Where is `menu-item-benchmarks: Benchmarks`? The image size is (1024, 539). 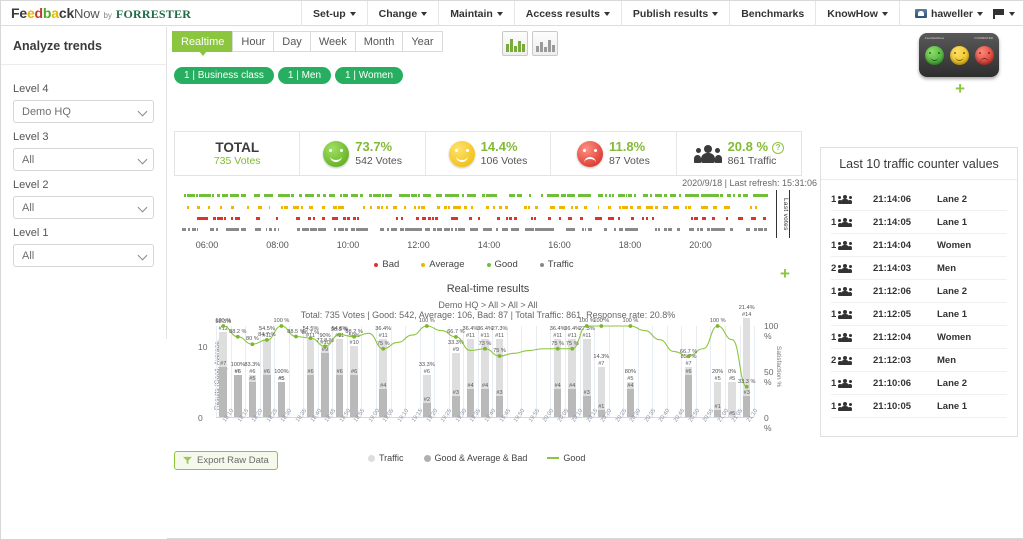 menu-item-benchmarks: Benchmarks is located at coordinates (773, 13).